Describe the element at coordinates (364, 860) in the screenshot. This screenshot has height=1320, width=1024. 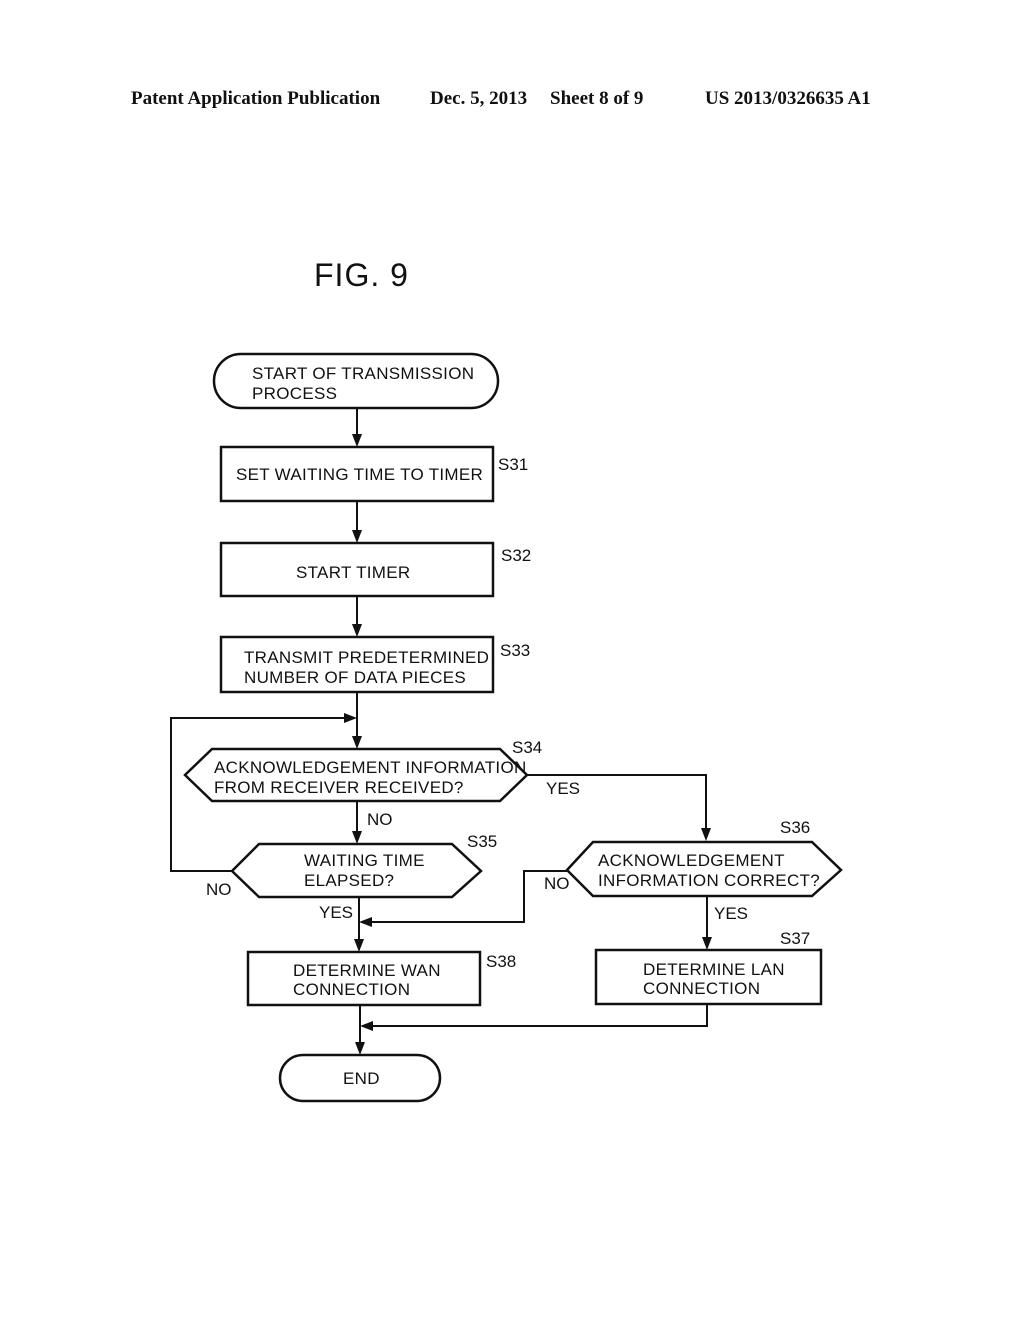
I see `s35-text-line1: WAITING TIME` at that location.